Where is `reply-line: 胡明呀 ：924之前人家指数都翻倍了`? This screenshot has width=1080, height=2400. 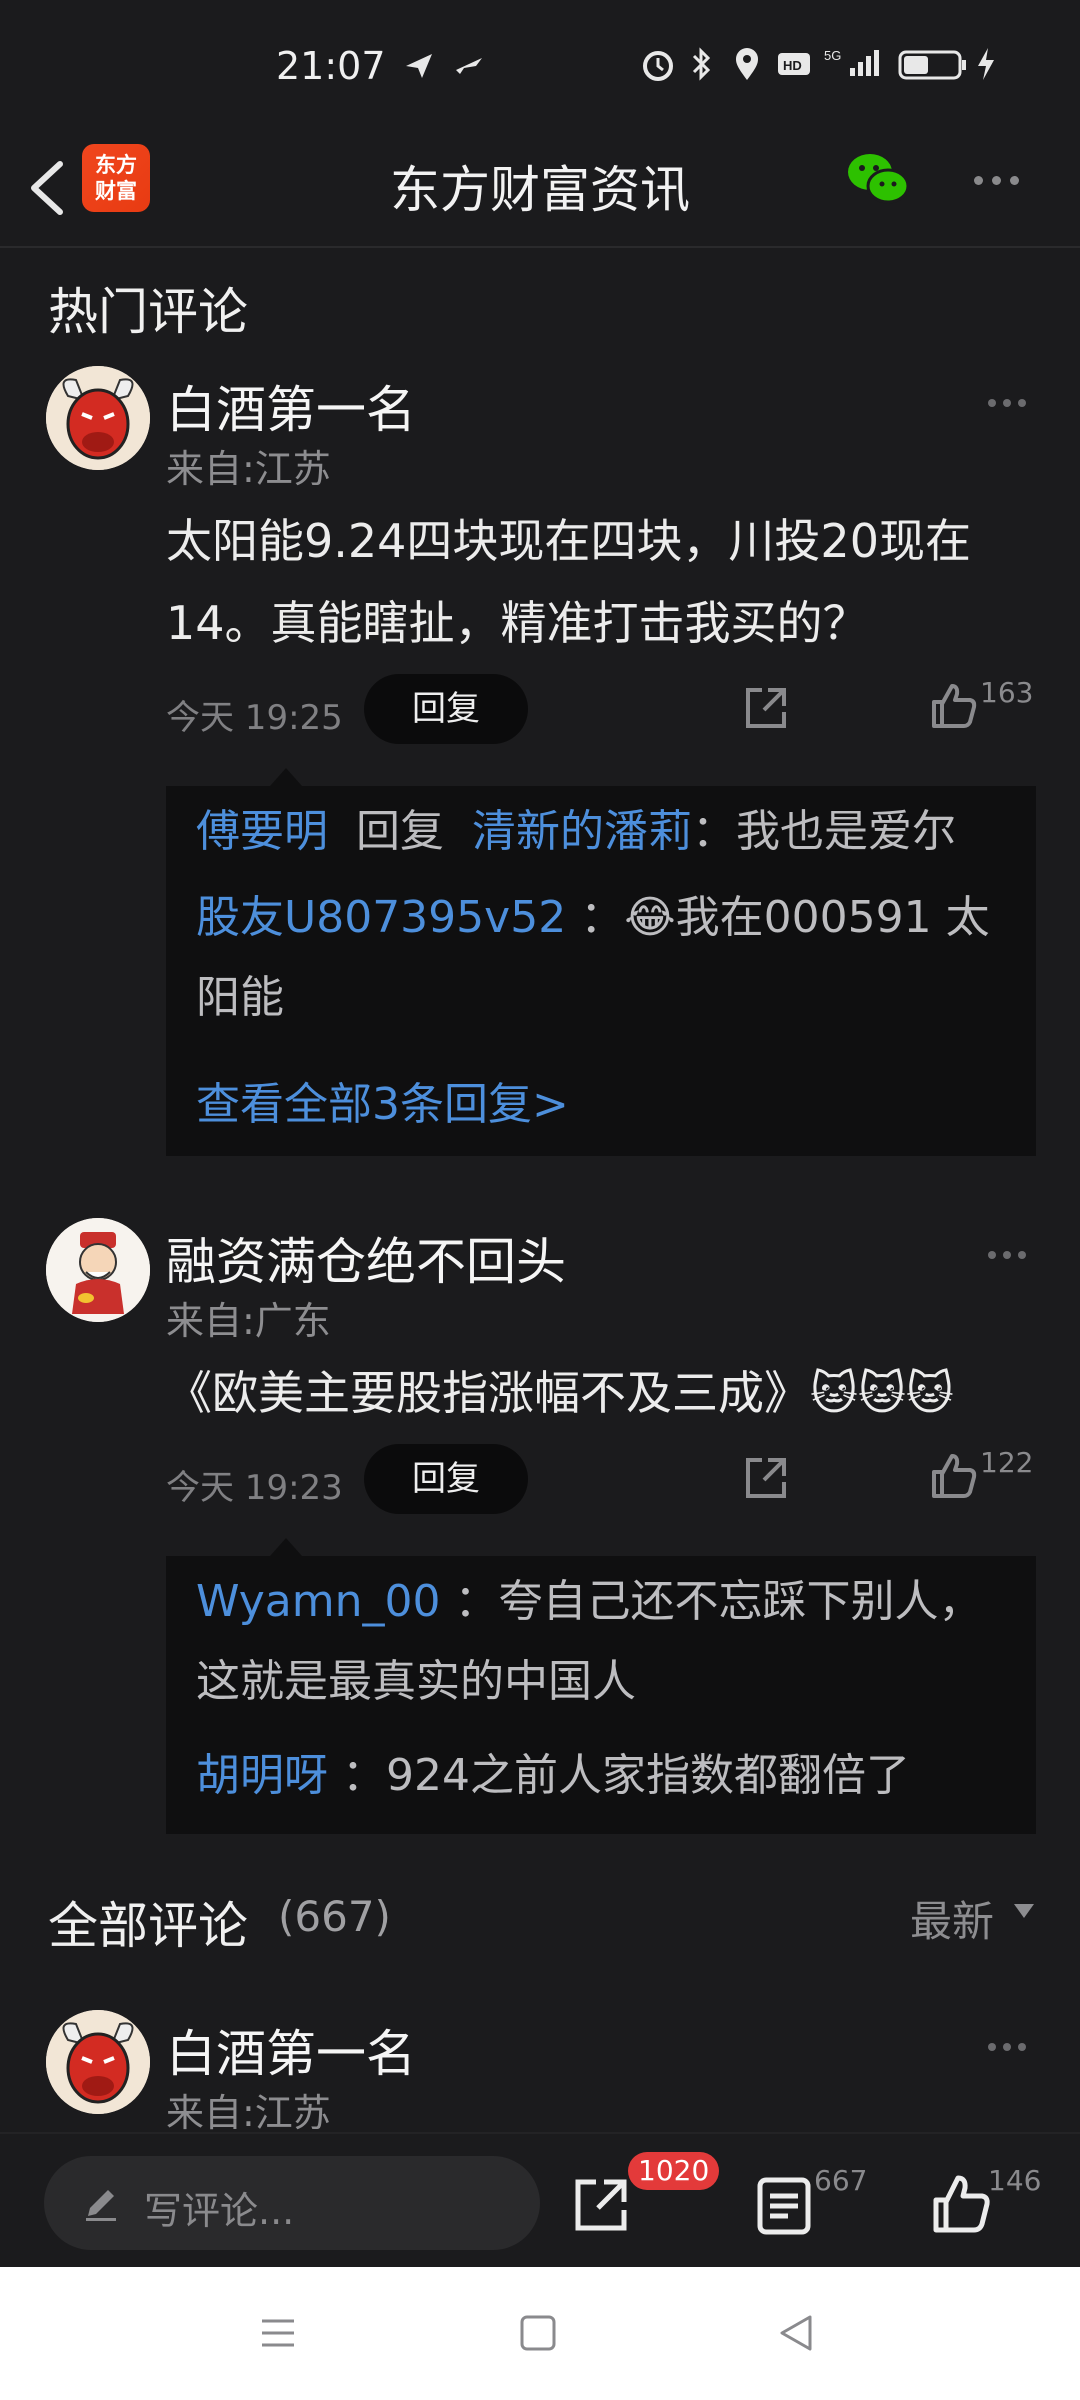 reply-line: 胡明呀 ：924之前人家指数都翻倍了 is located at coordinates (606, 1776).